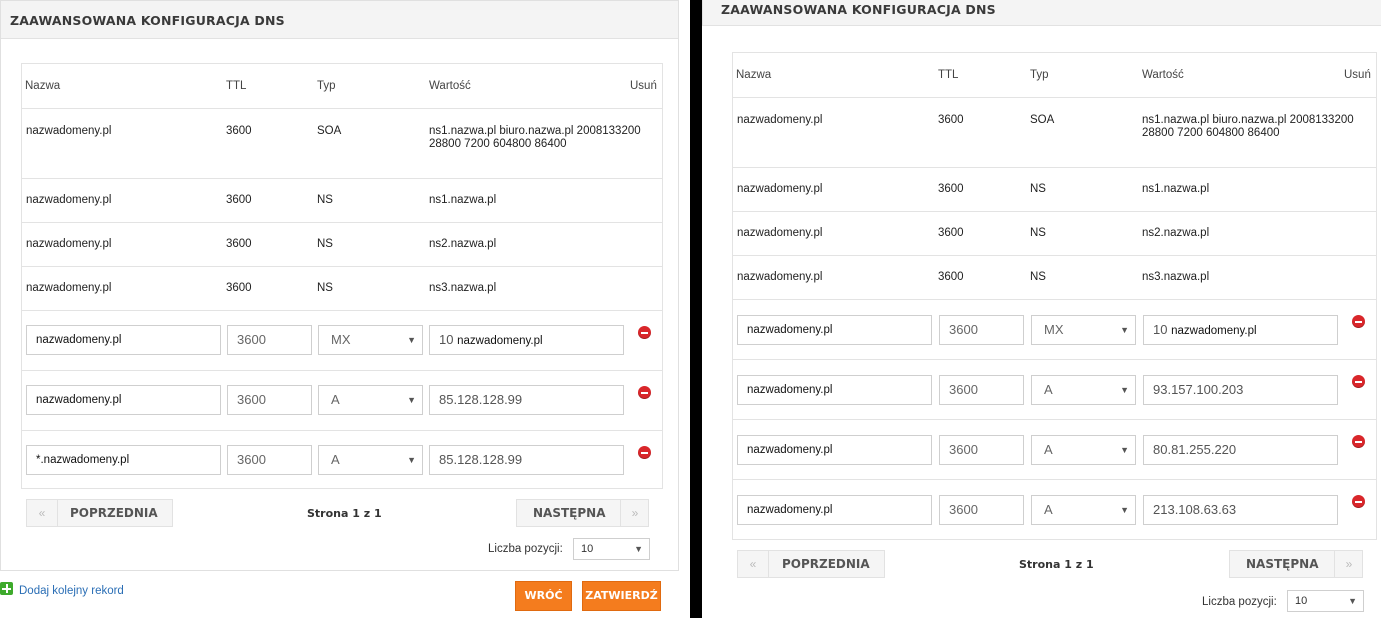 The width and height of the screenshot is (1381, 618). I want to click on record-value: ns2.nazwa.pl, so click(1176, 233).